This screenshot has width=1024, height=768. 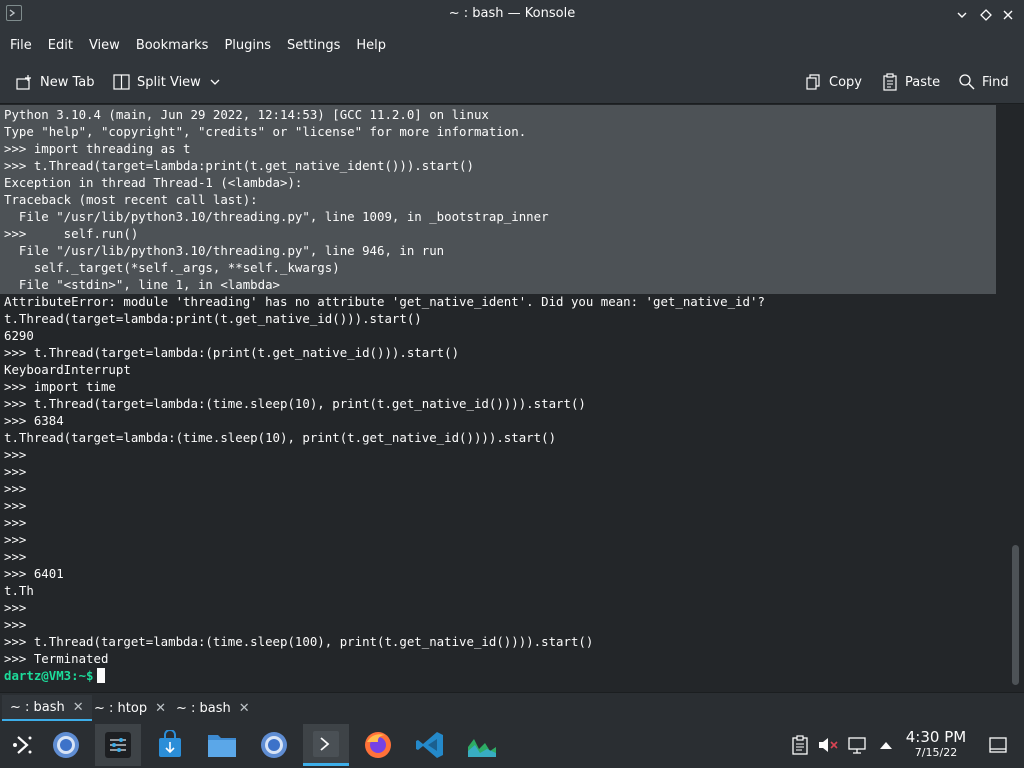 I want to click on find-label: Find, so click(x=995, y=82).